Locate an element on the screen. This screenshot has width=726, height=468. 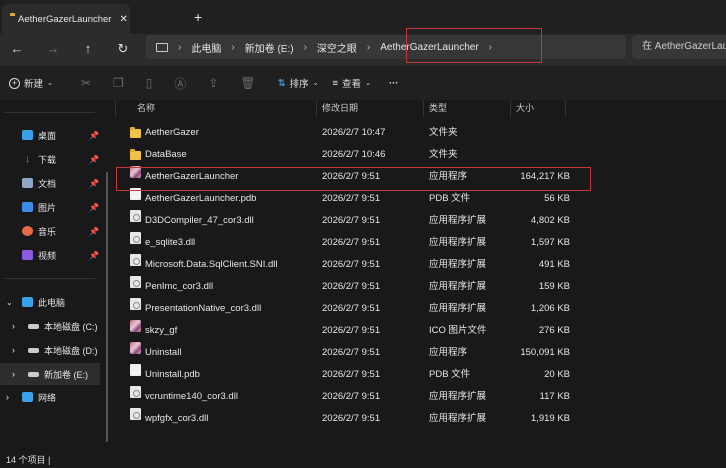
back-button: ← is located at coordinates (17, 49).